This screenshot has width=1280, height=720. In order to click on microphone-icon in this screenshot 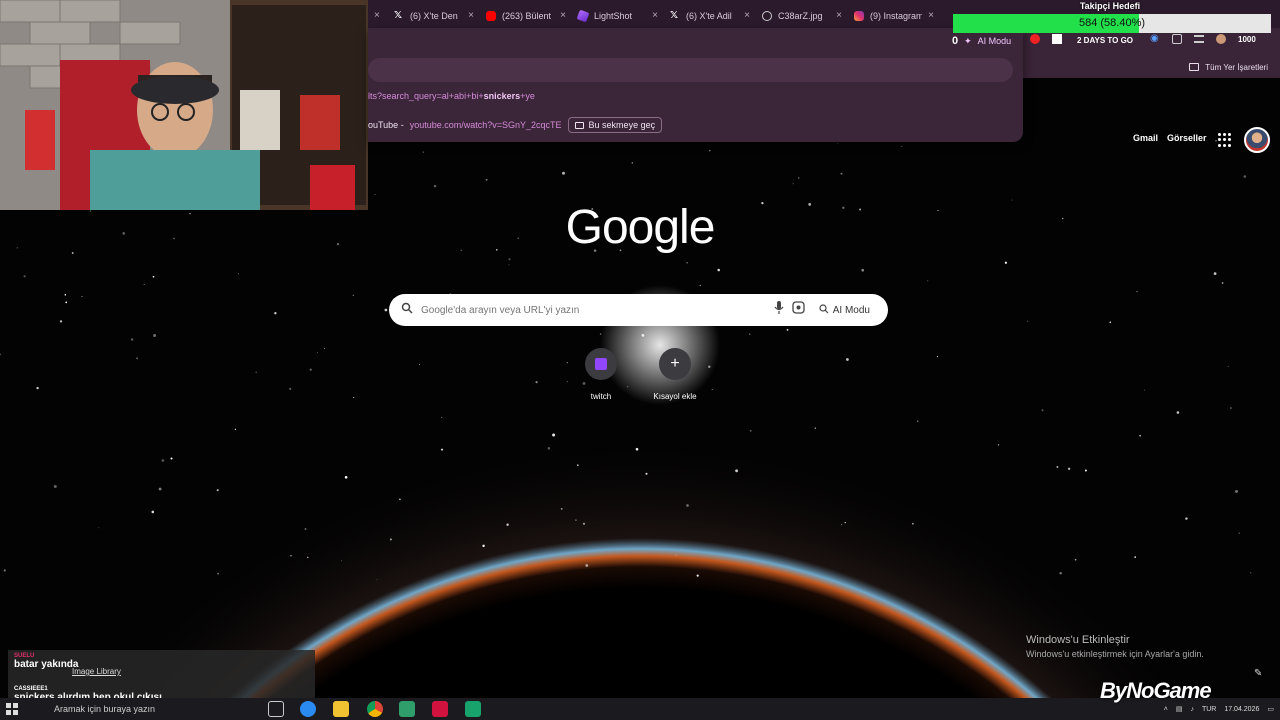, I will do `click(779, 310)`.